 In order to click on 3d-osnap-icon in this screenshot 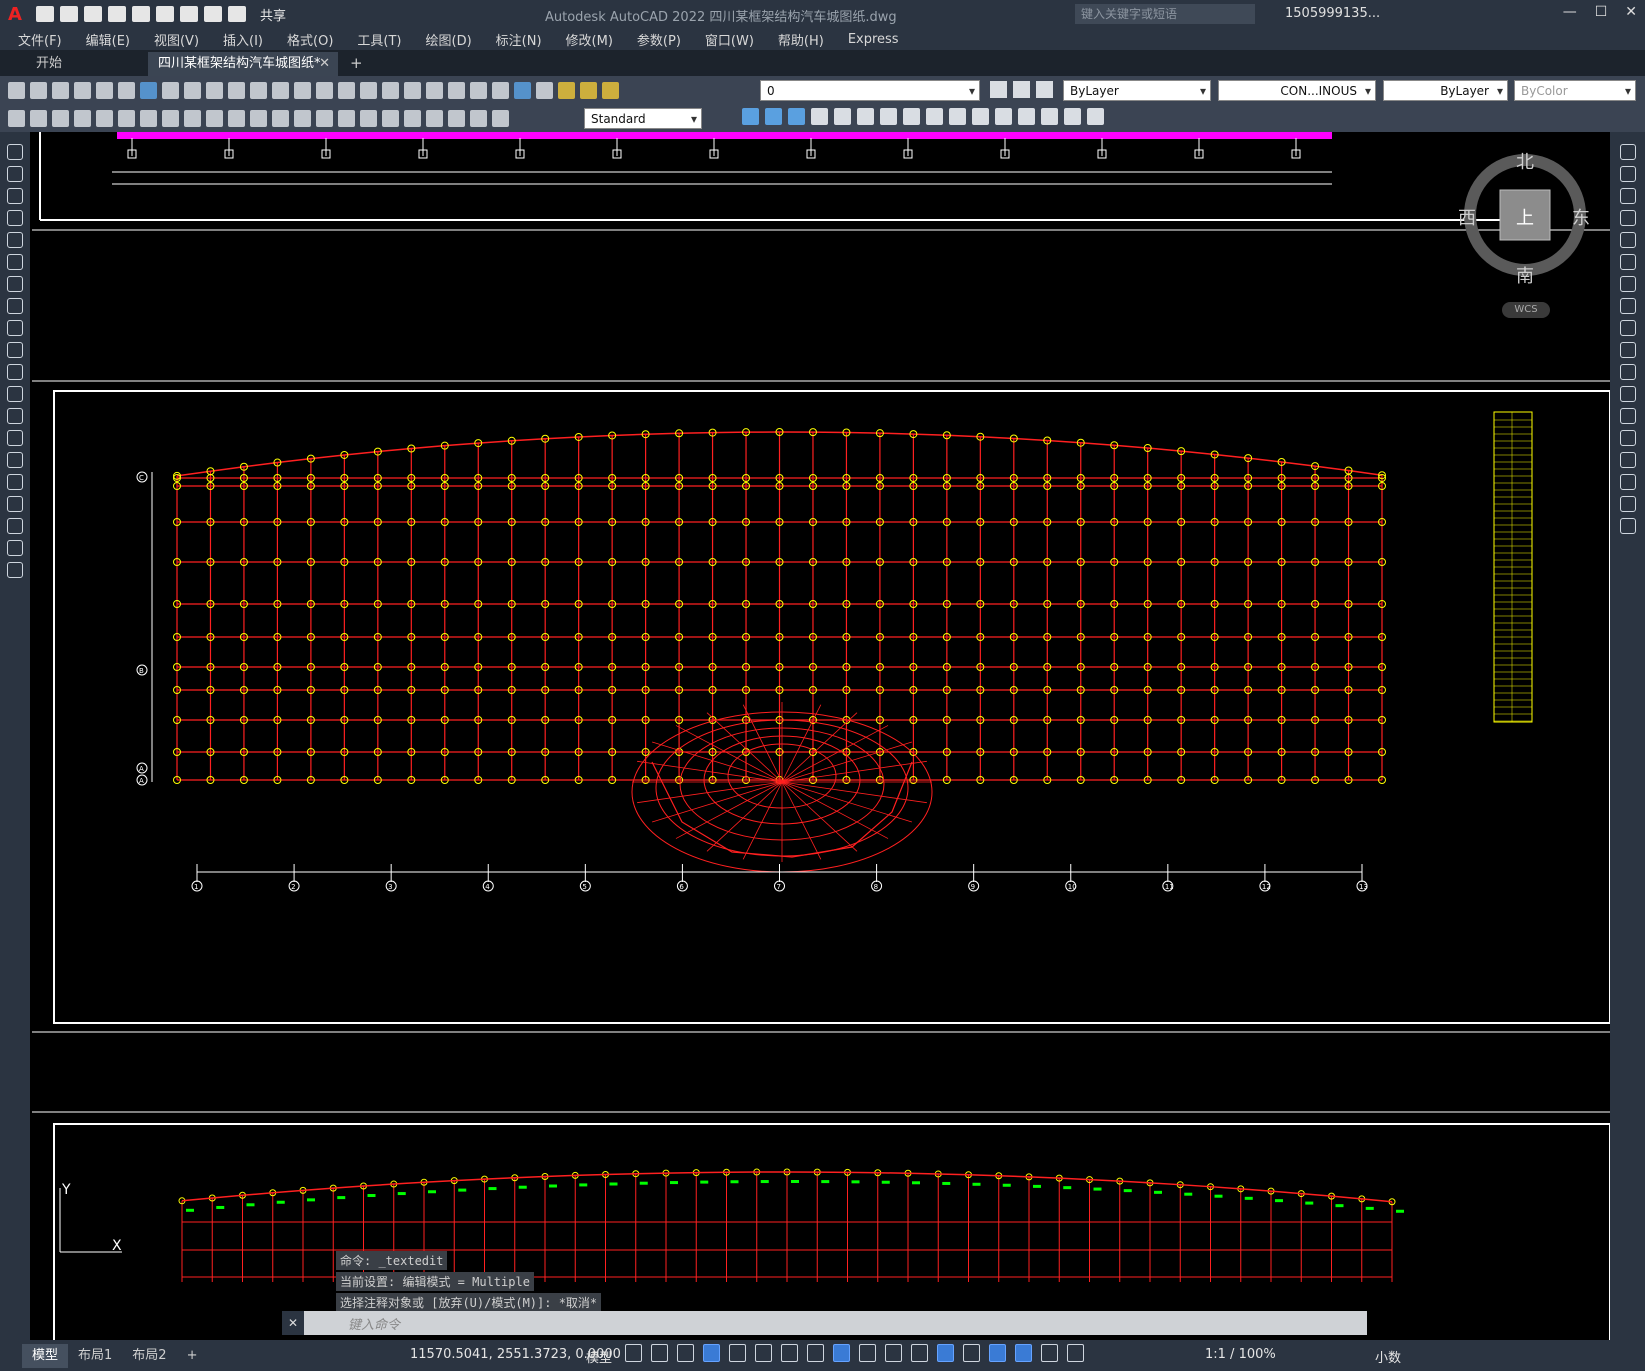, I will do `click(945, 1353)`.